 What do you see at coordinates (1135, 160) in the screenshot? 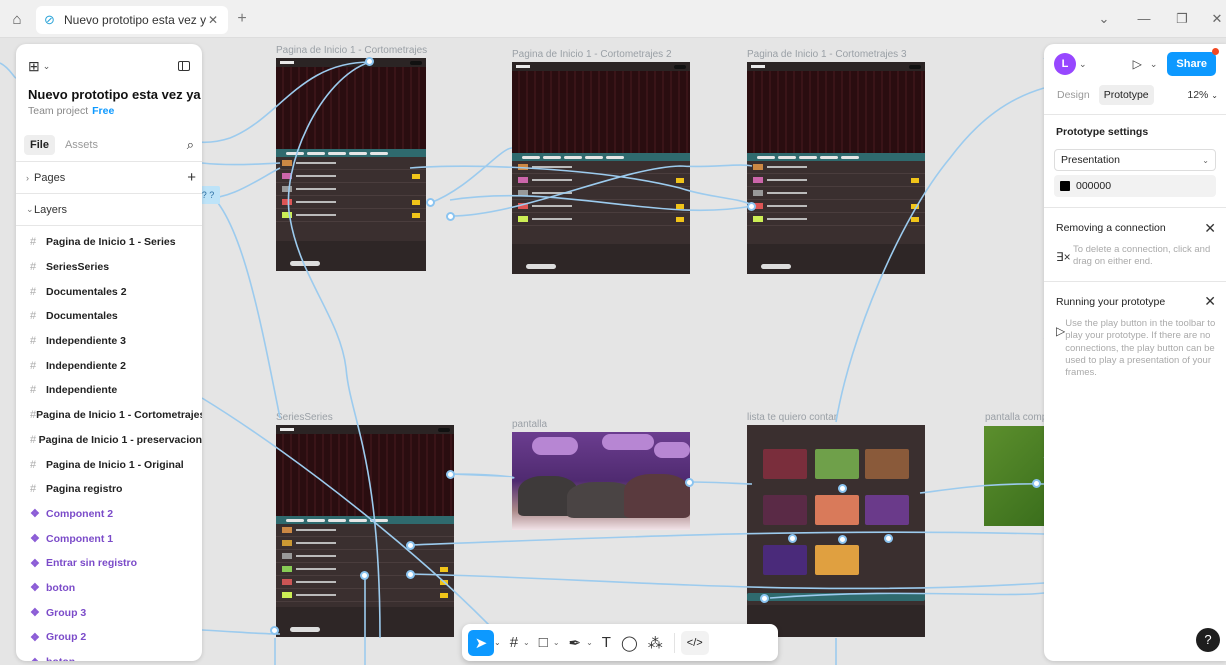
I see `device-select: Presentation ⌄` at bounding box center [1135, 160].